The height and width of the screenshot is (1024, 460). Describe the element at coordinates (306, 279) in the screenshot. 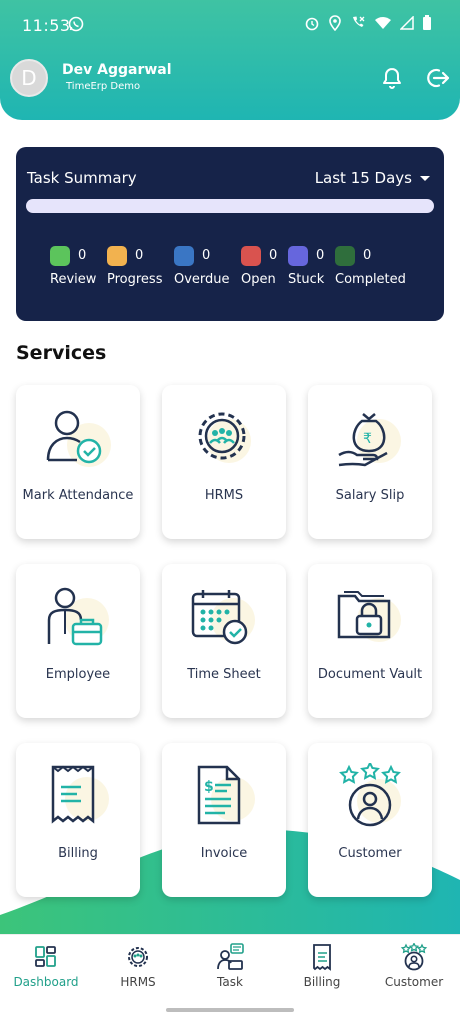

I see `stuck-label: Stuck` at that location.